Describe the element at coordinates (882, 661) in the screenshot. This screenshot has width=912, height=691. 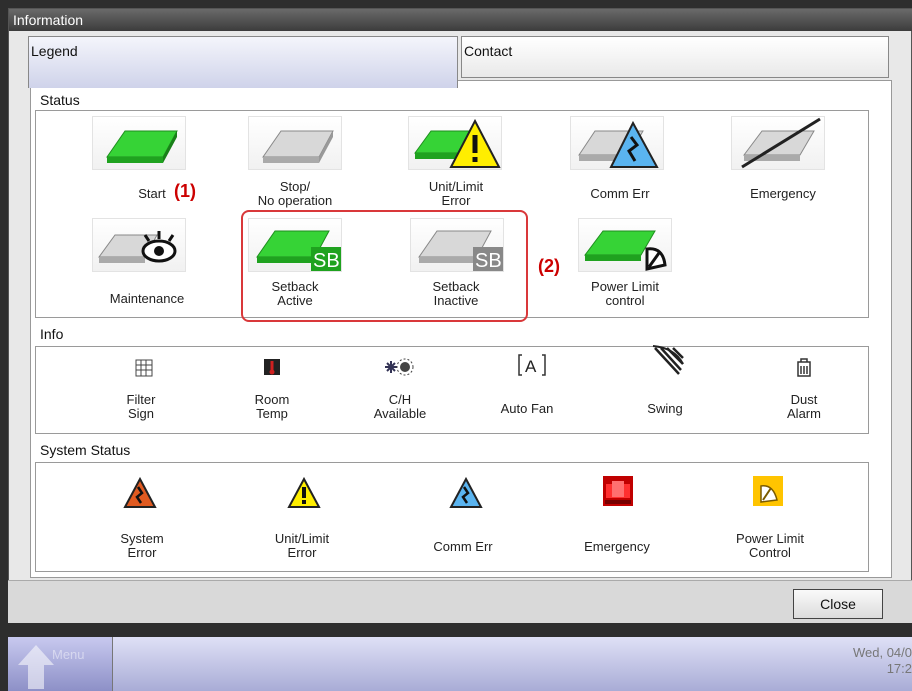
I see `datetime-display: Wed, 04/0 17:2` at that location.